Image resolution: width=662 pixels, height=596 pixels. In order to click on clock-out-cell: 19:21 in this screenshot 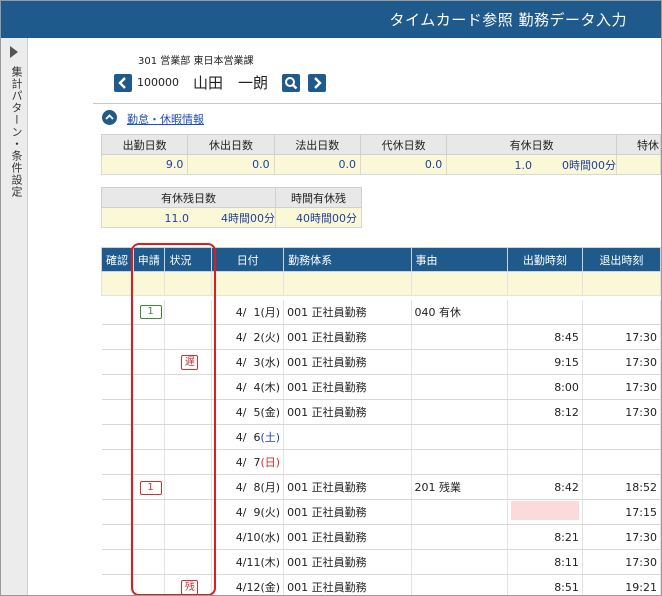, I will do `click(621, 584)`.